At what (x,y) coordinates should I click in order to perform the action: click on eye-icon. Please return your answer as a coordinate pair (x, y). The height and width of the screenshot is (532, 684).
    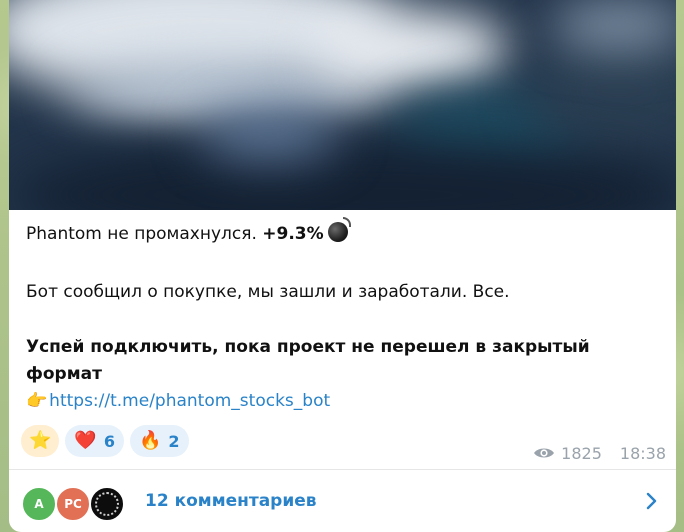
    Looking at the image, I should click on (544, 453).